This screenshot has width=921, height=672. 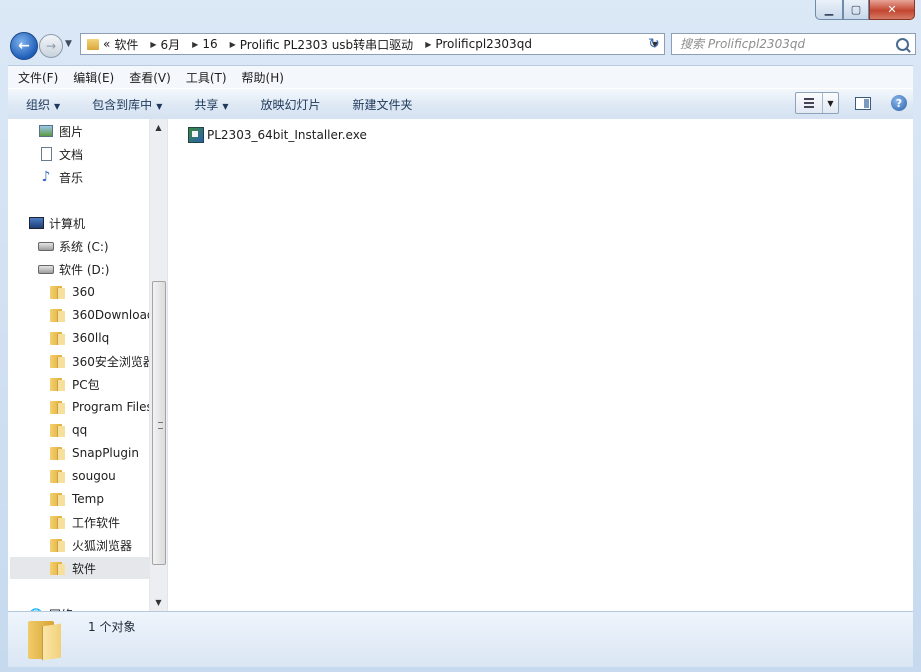 What do you see at coordinates (110, 407) in the screenshot?
I see `tree-item-label: Program Files` at bounding box center [110, 407].